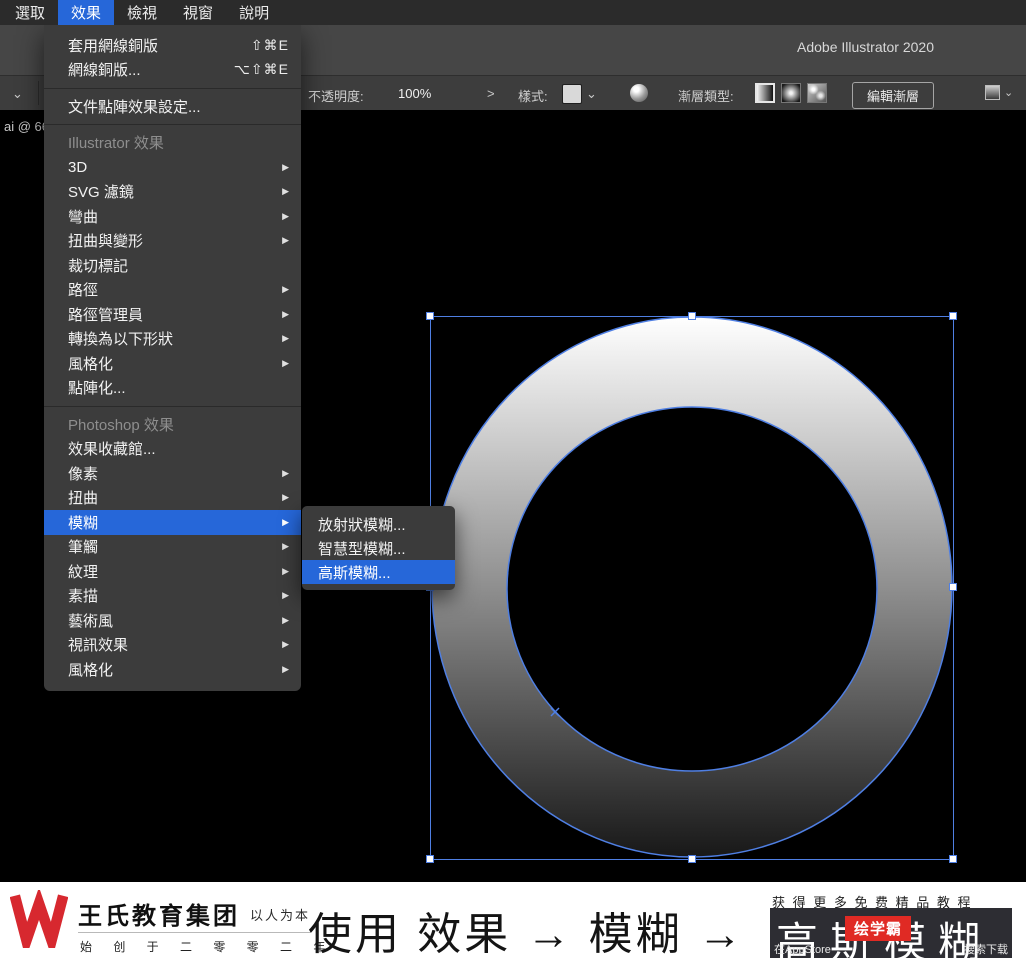  I want to click on divider, so click(38, 93).